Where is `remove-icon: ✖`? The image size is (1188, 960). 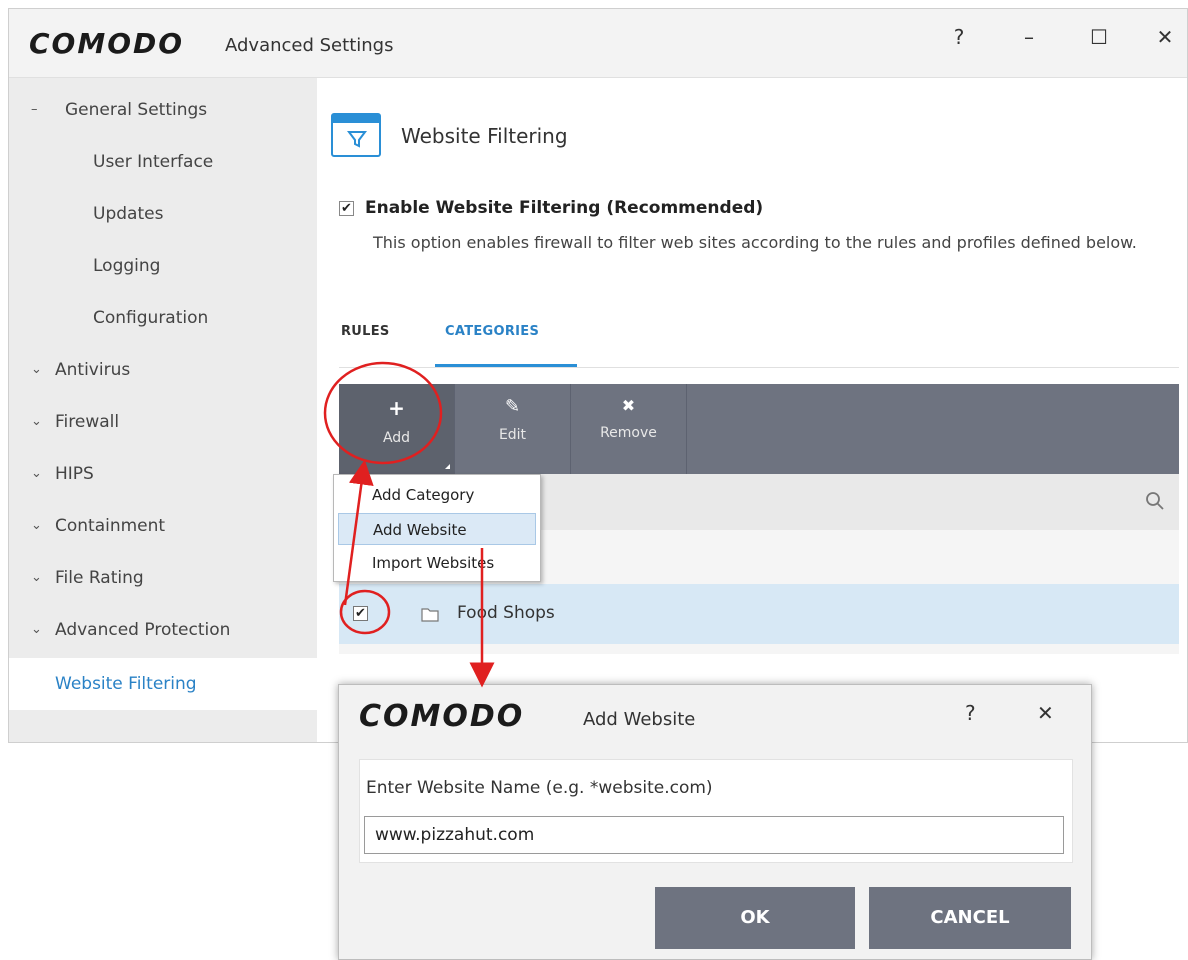
remove-icon: ✖ is located at coordinates (628, 405).